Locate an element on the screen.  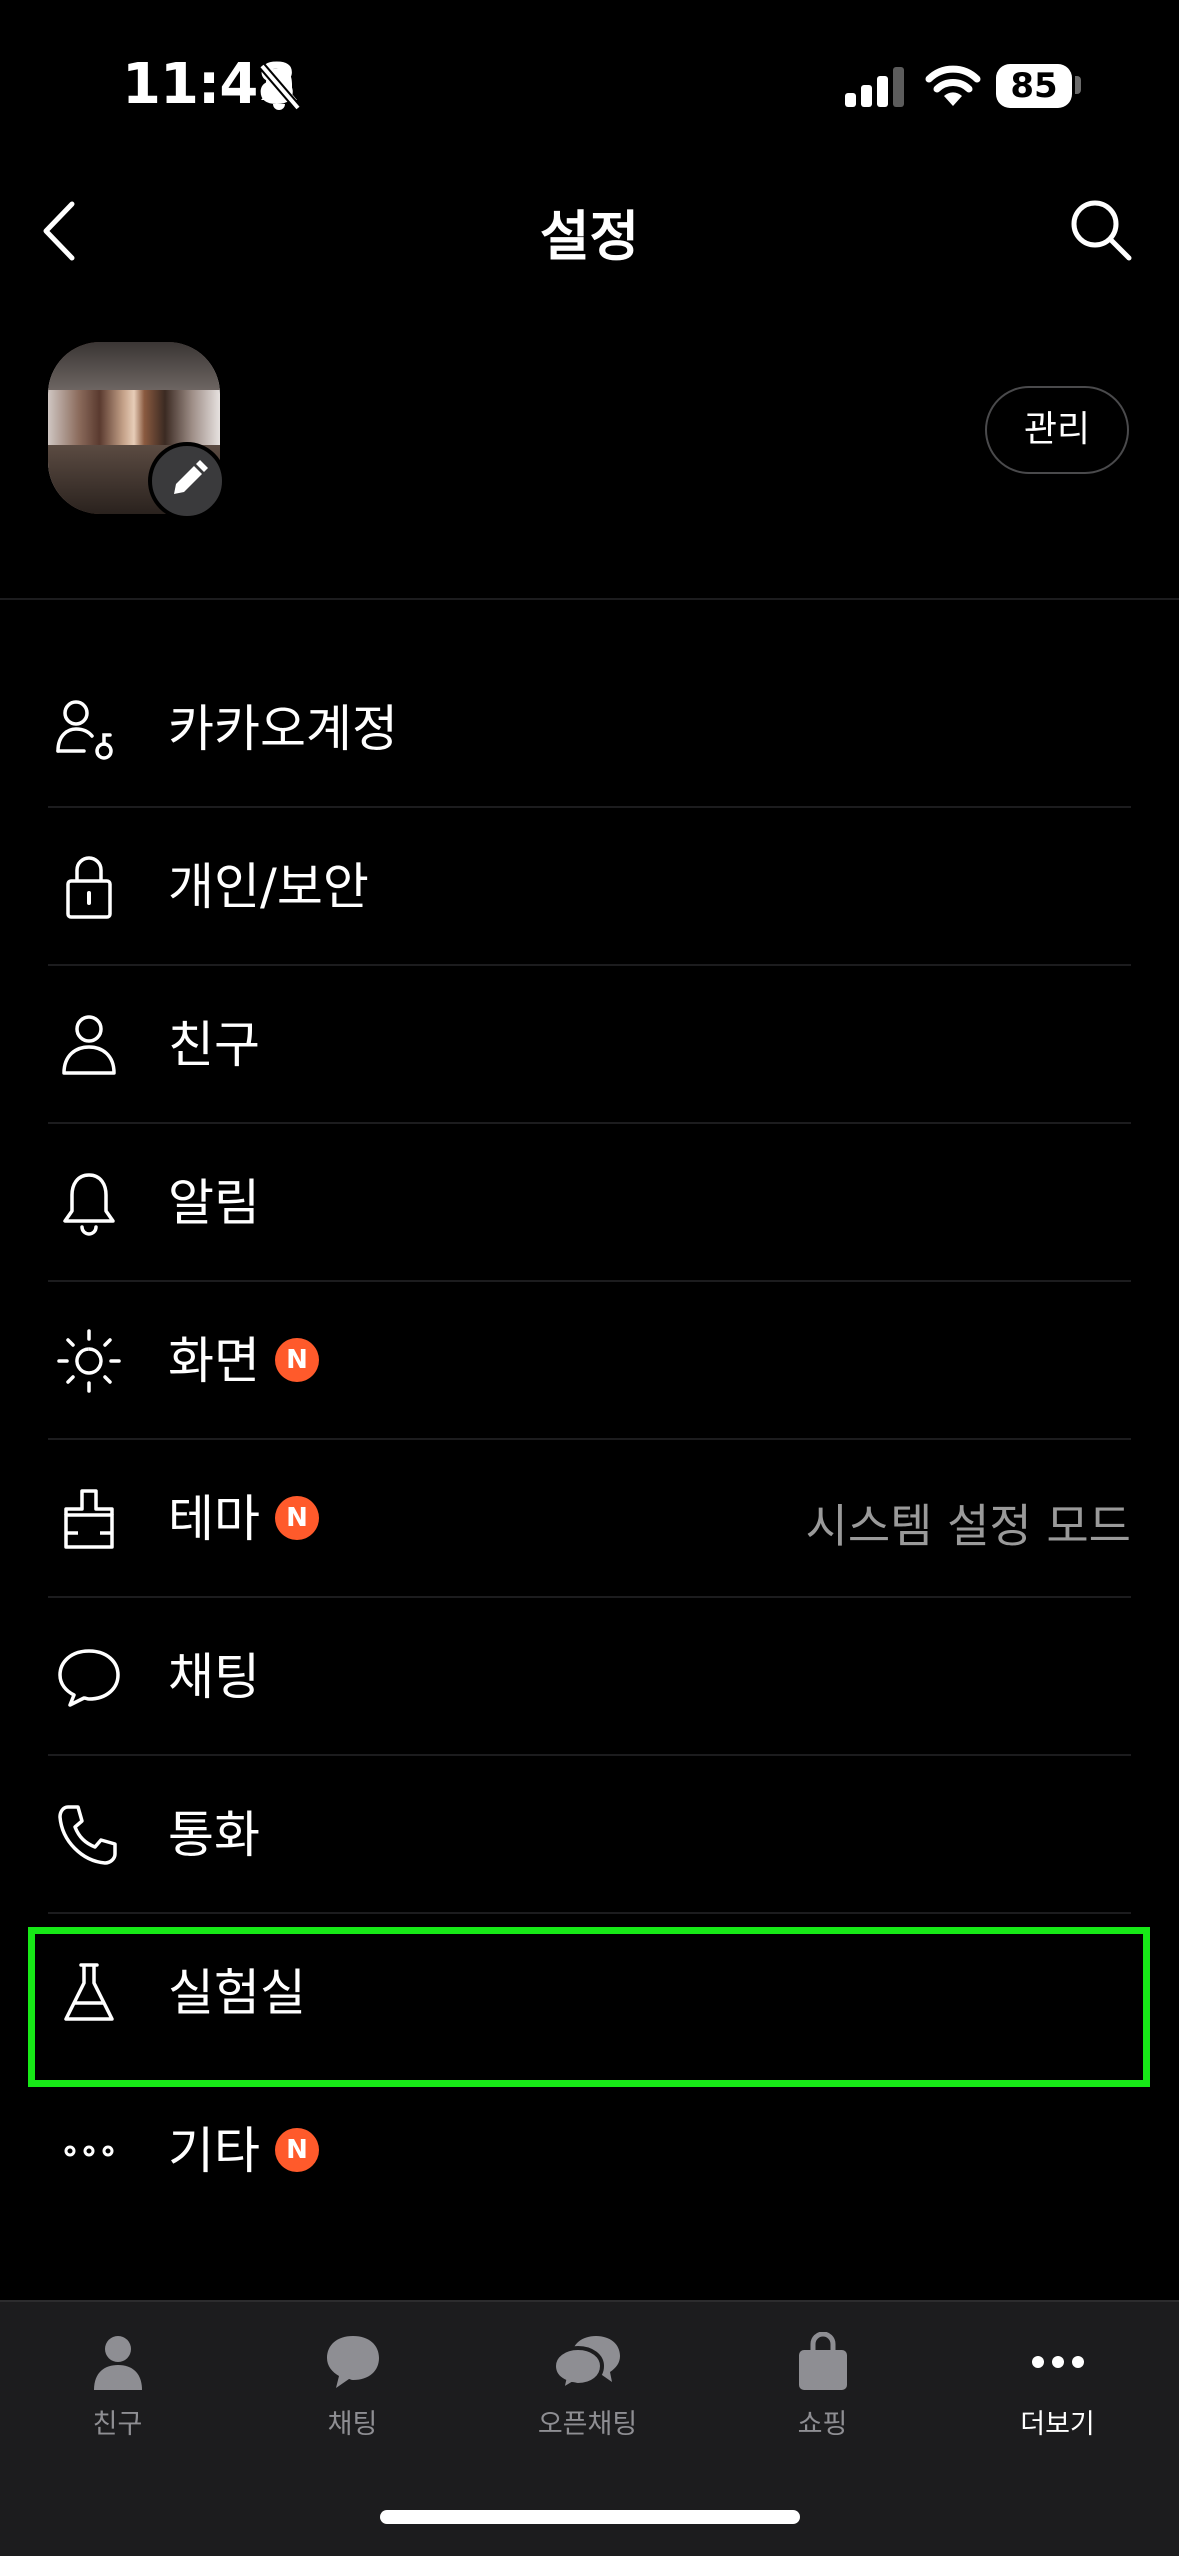
tab-label: 친구 is located at coordinates (117, 2424).